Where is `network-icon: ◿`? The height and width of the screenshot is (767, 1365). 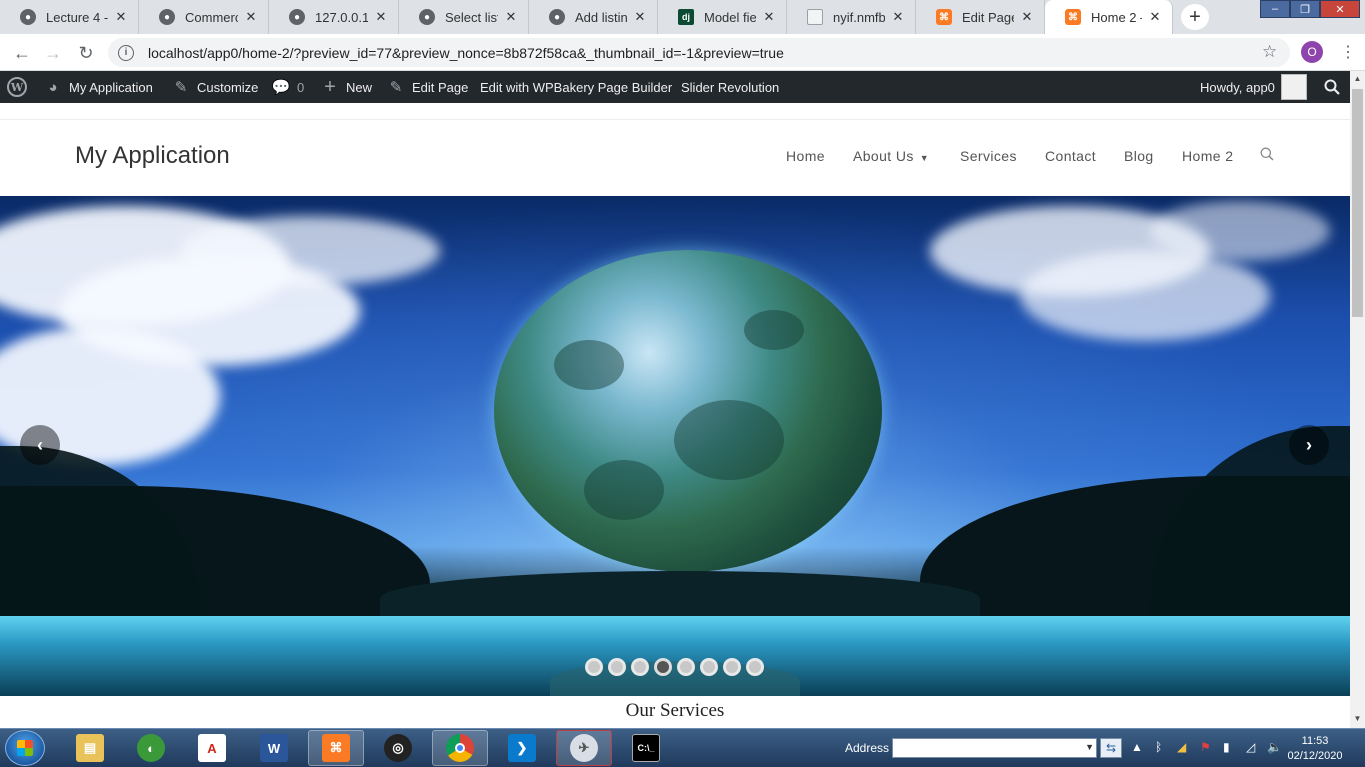 network-icon: ◿ is located at coordinates (1250, 747).